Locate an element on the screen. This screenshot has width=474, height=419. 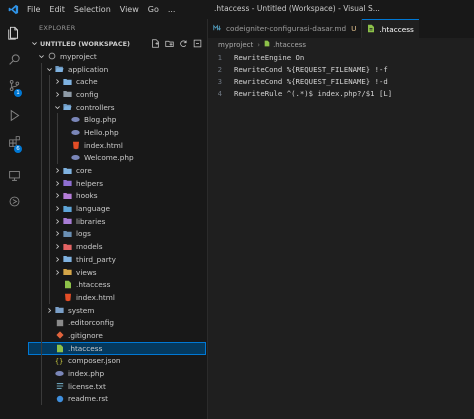
workspace-name: UNTITLED (WORKSPACE) is located at coordinates (85, 43).